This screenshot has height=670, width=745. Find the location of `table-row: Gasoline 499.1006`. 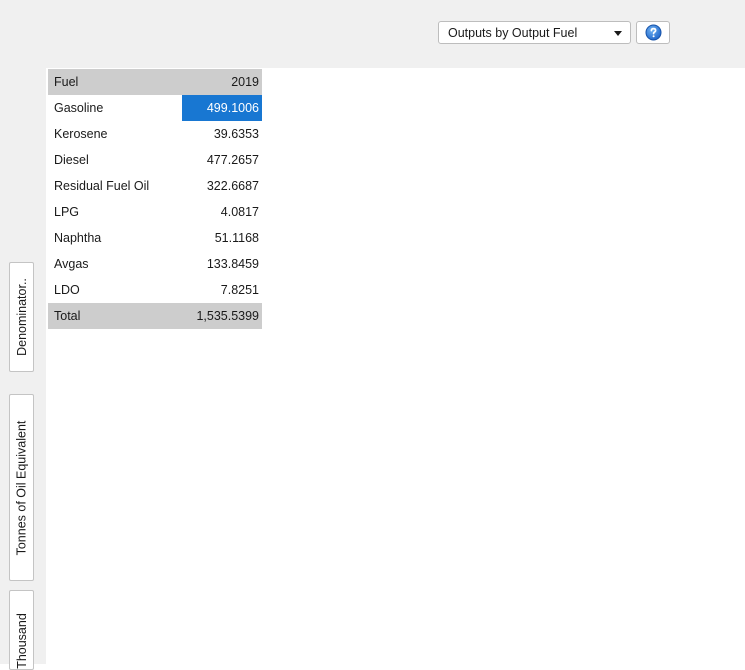

table-row: Gasoline 499.1006 is located at coordinates (155, 108).